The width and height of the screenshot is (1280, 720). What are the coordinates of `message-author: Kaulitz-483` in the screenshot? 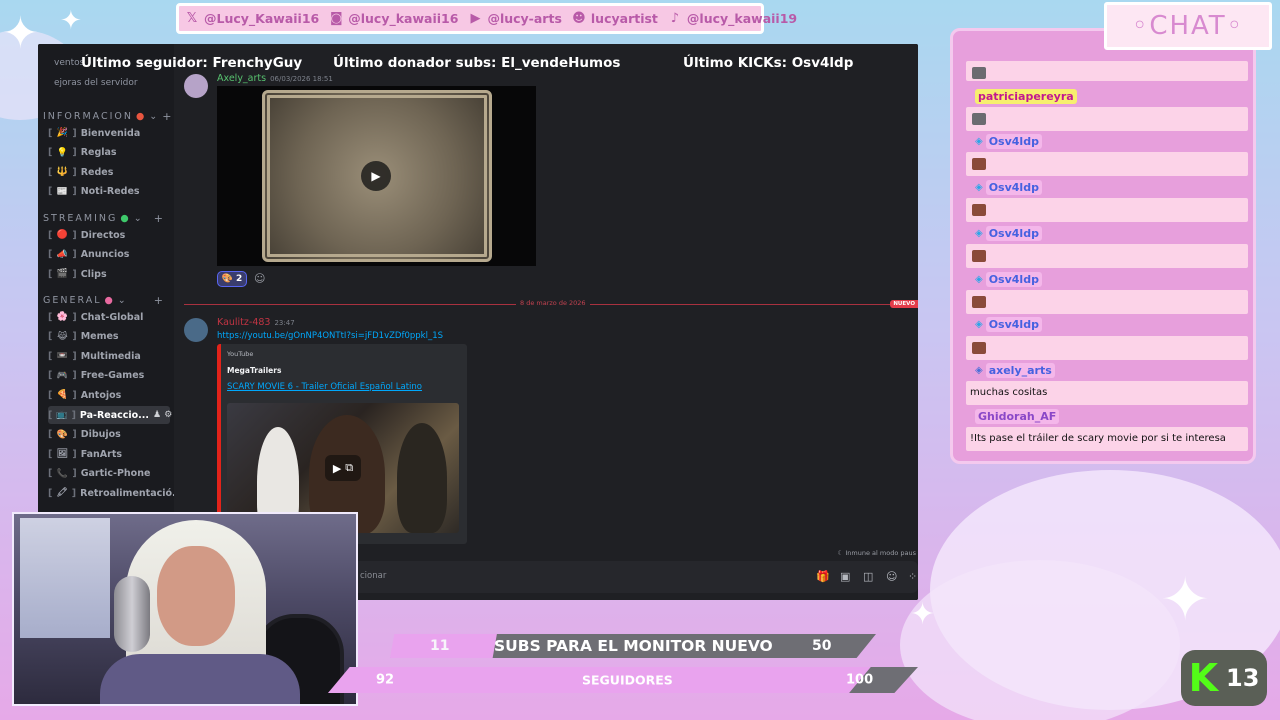 It's located at (243, 322).